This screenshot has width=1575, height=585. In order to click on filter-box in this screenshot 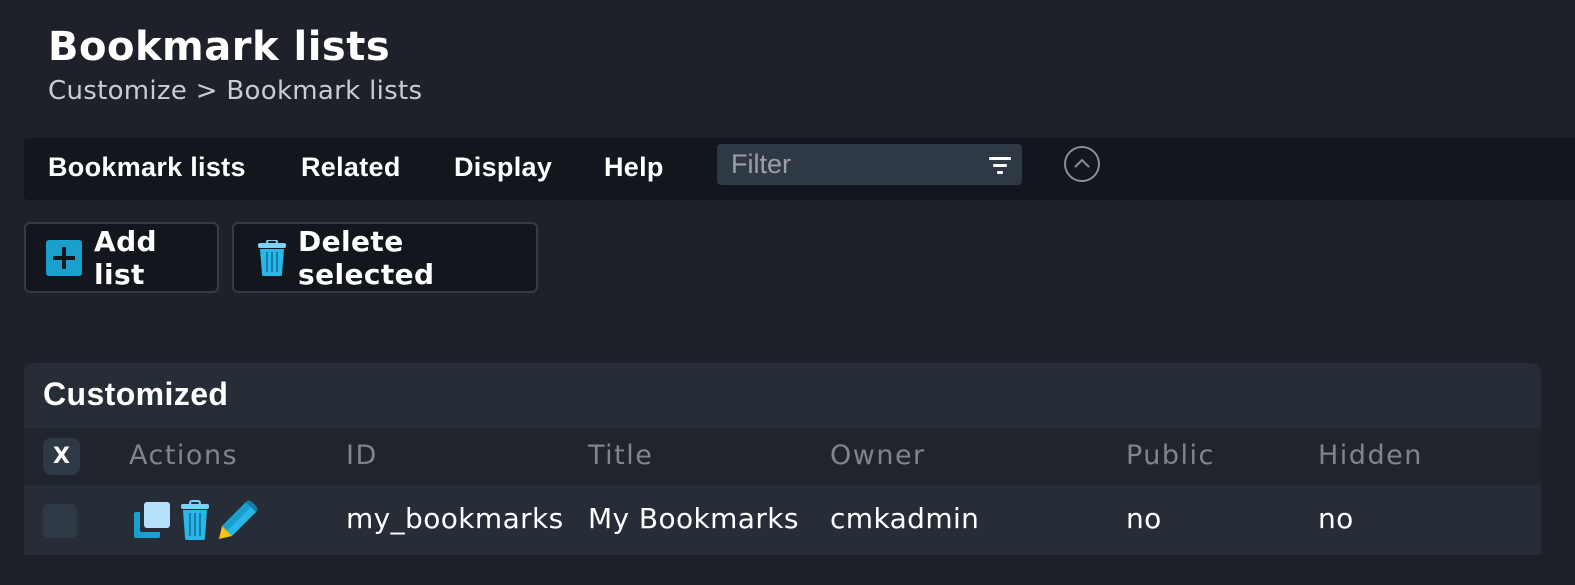, I will do `click(869, 164)`.